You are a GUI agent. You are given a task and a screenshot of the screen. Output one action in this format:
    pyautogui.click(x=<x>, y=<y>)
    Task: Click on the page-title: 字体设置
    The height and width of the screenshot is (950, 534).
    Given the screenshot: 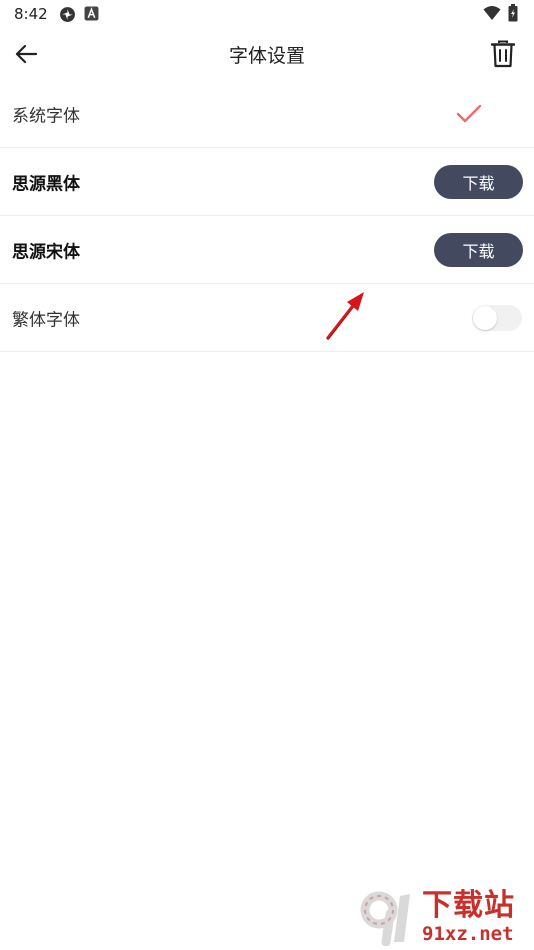 What is the action you would take?
    pyautogui.click(x=266, y=56)
    